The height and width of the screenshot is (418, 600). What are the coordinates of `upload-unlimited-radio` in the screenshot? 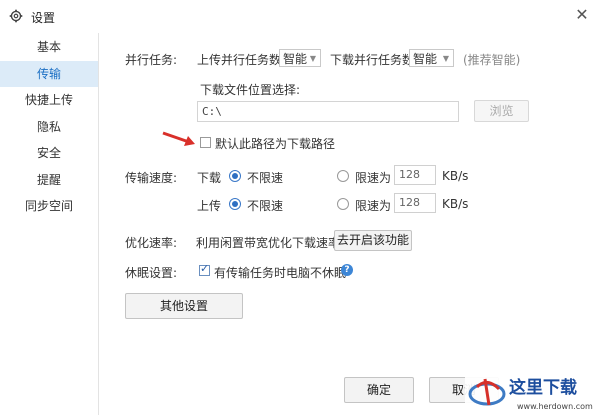 It's located at (235, 204).